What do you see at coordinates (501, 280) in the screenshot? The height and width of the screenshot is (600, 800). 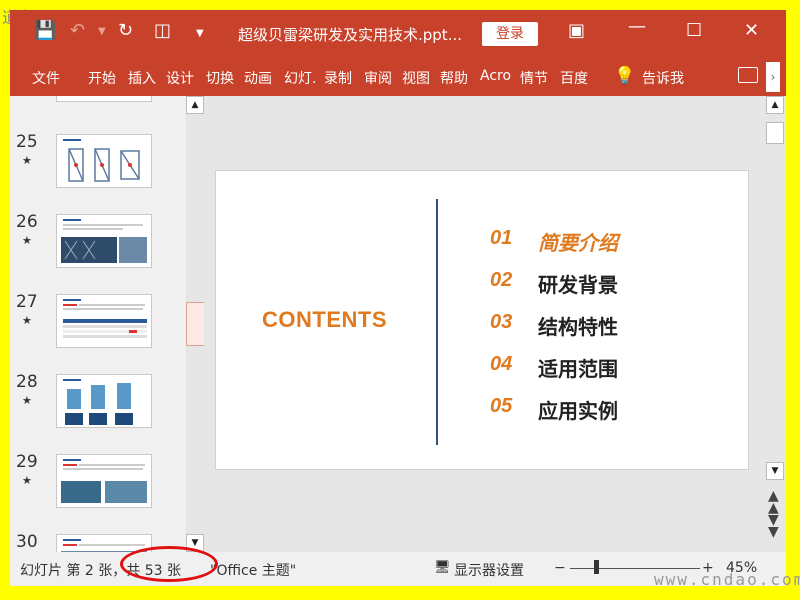 I see `toc-number: 02` at bounding box center [501, 280].